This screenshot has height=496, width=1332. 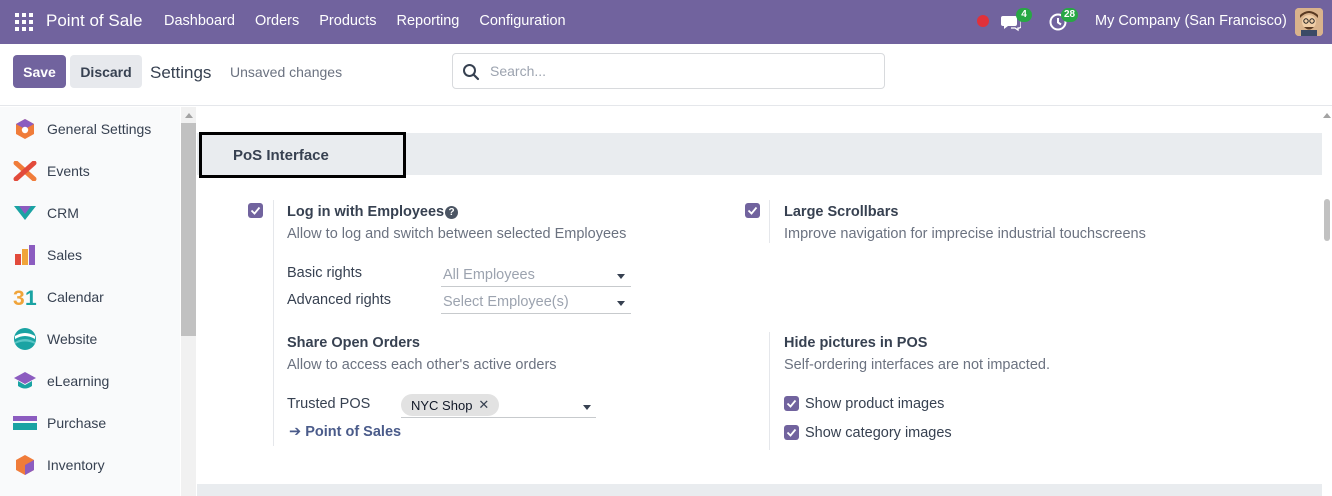 What do you see at coordinates (78, 381) in the screenshot?
I see `sidebar-item-label: eLearning` at bounding box center [78, 381].